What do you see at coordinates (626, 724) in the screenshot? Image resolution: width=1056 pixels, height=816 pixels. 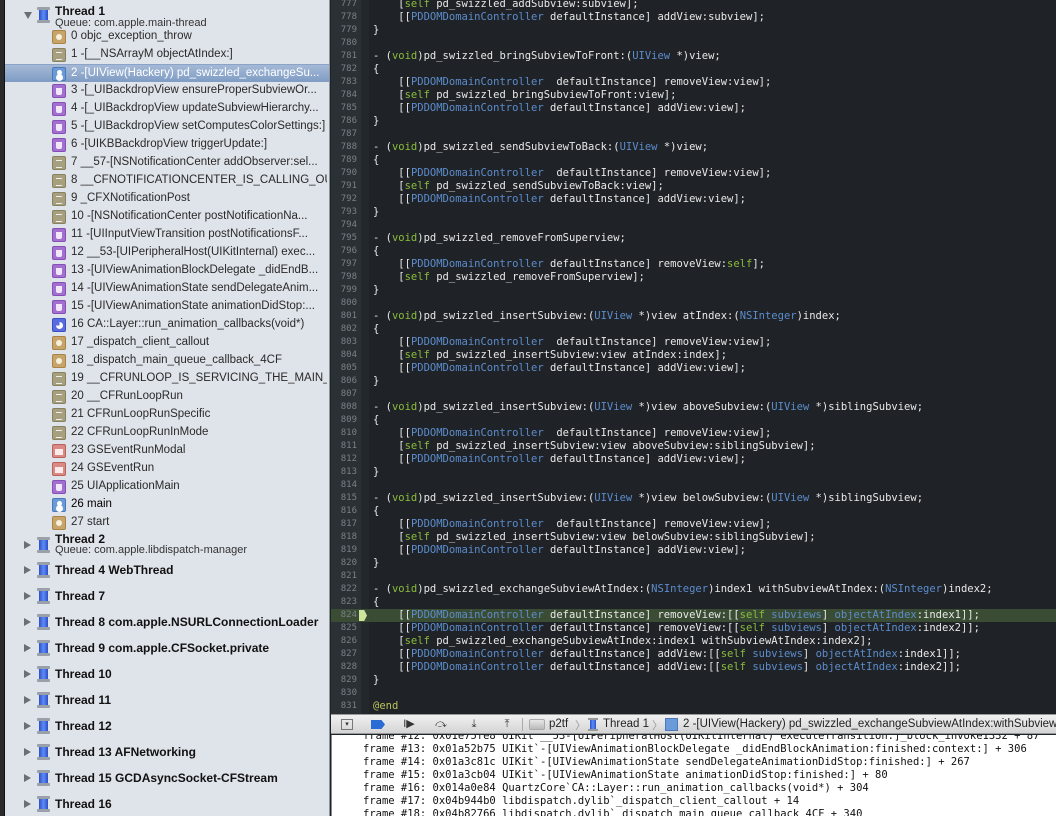 I see `breadcrumb-thread: Thread 1` at bounding box center [626, 724].